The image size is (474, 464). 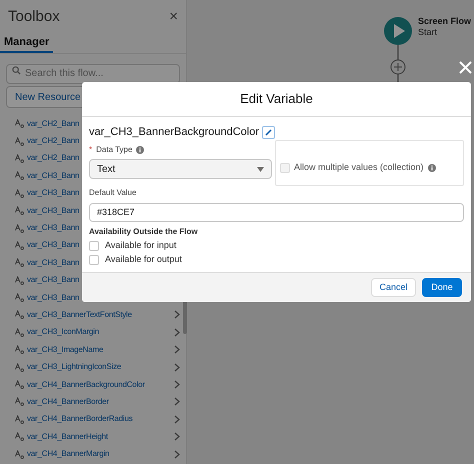 What do you see at coordinates (100, 436) in the screenshot?
I see `resource-item: var_CH4_BannerHeight` at bounding box center [100, 436].